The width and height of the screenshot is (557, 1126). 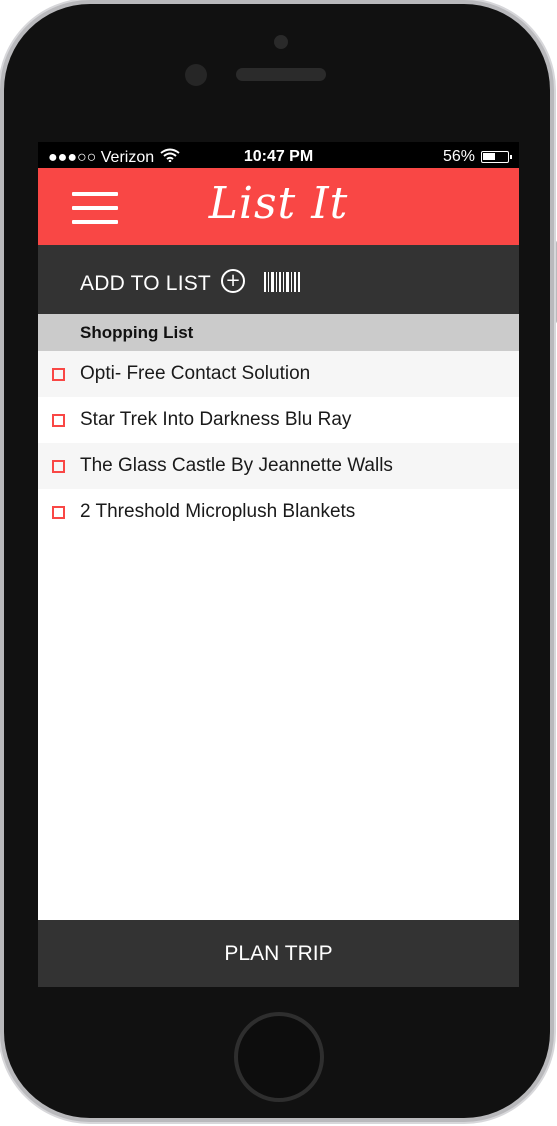 I want to click on list-item: The Glass Castle By Jeannette Walls, so click(x=278, y=466).